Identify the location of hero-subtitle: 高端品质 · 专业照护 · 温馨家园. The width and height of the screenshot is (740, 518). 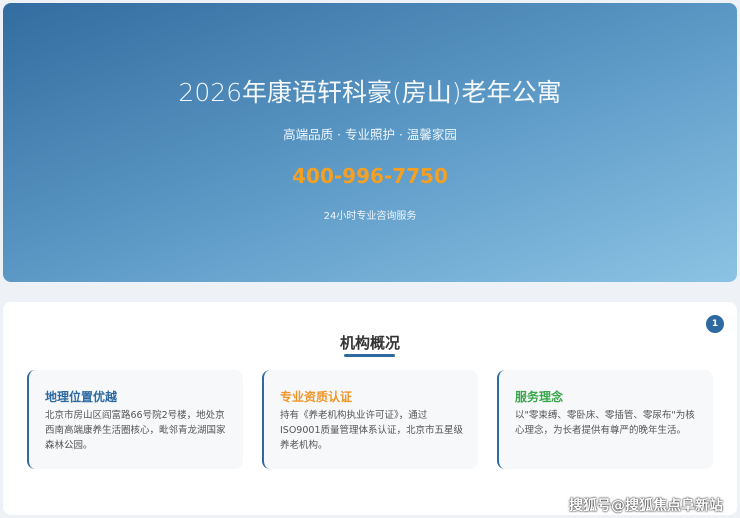
(370, 134).